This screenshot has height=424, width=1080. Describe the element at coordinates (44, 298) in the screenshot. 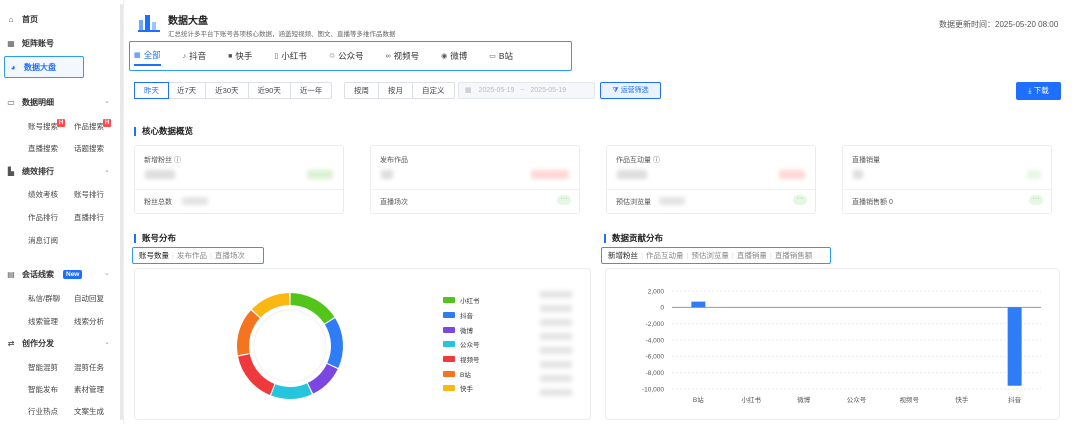

I see `sidebar-item-dm: 私信/群聊` at that location.